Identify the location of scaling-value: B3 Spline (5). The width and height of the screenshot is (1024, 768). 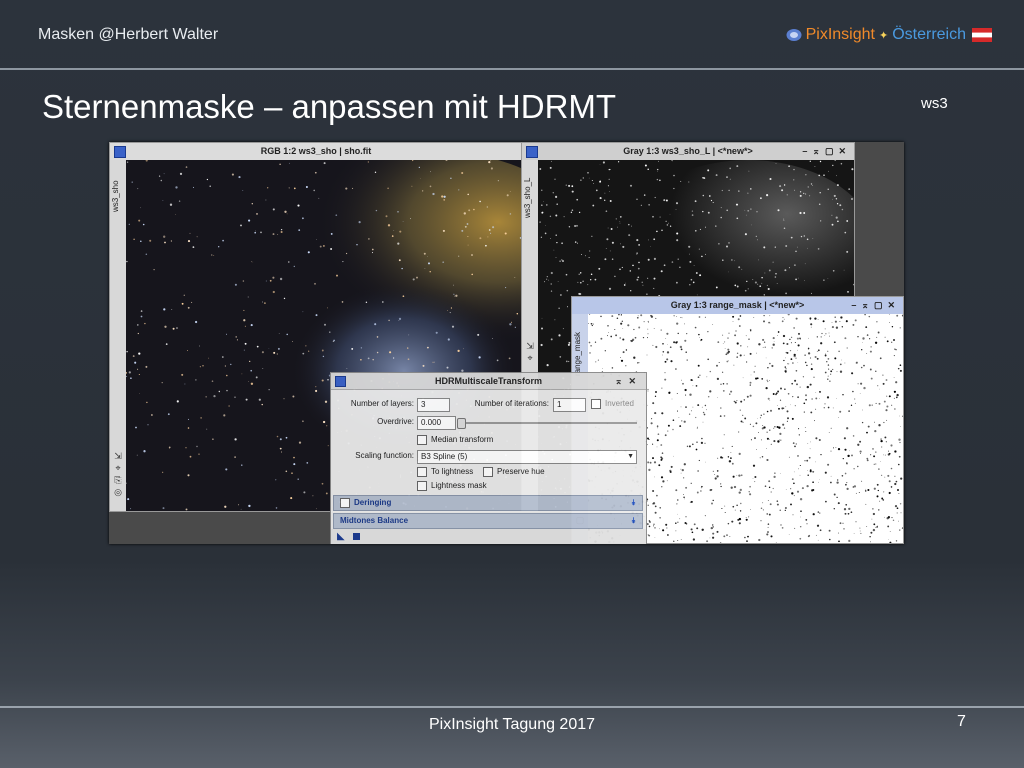
(444, 456).